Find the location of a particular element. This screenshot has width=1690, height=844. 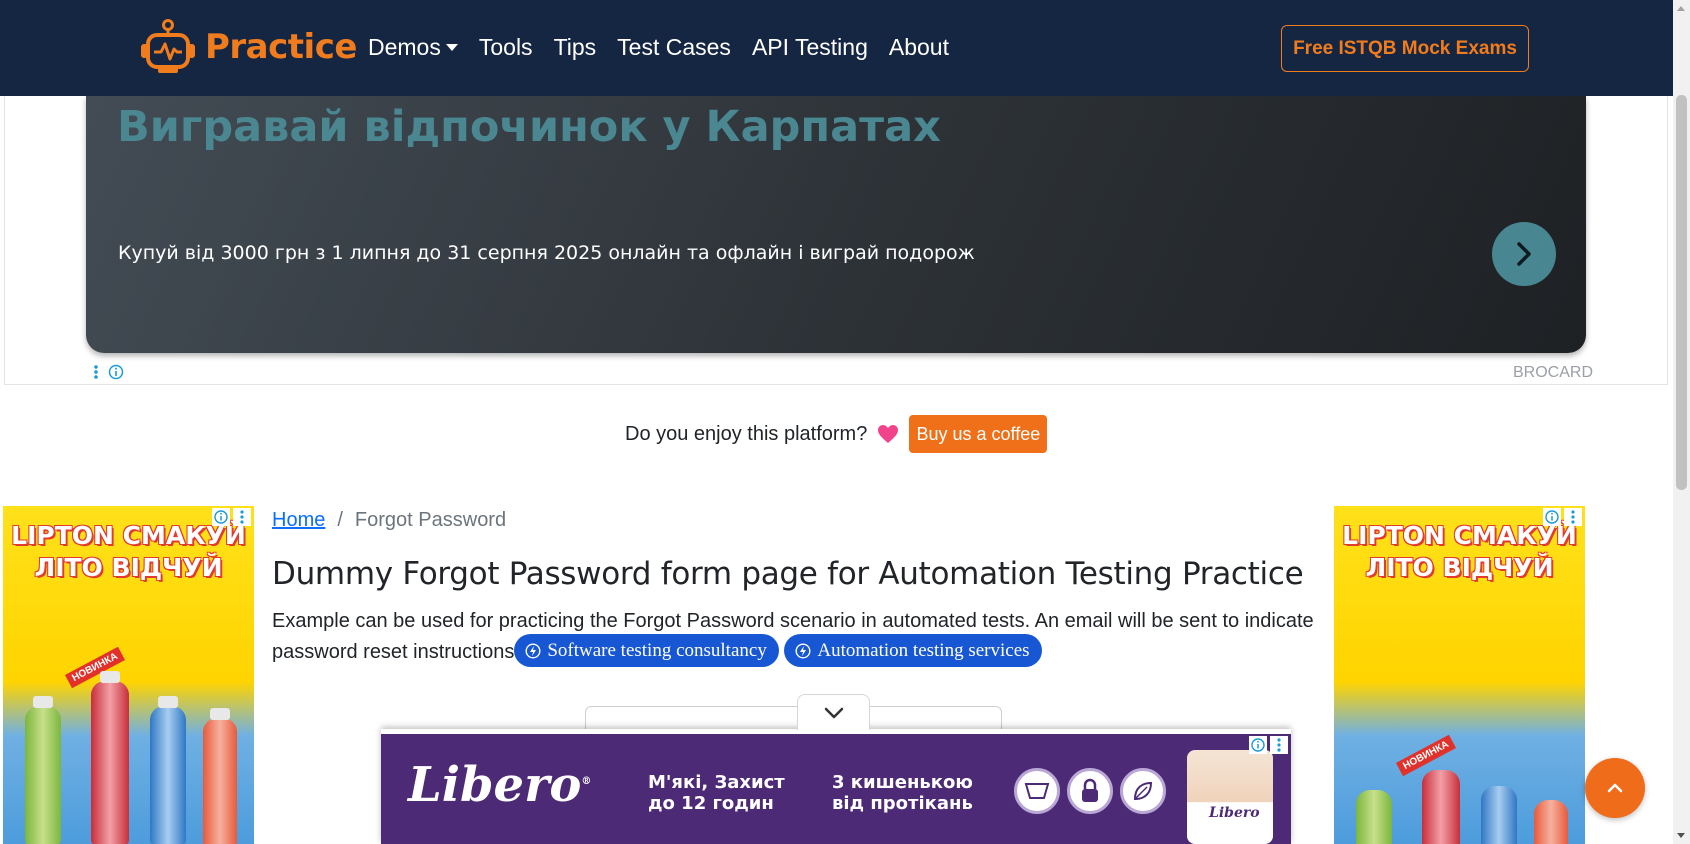

caret-down-icon is located at coordinates (451, 47).